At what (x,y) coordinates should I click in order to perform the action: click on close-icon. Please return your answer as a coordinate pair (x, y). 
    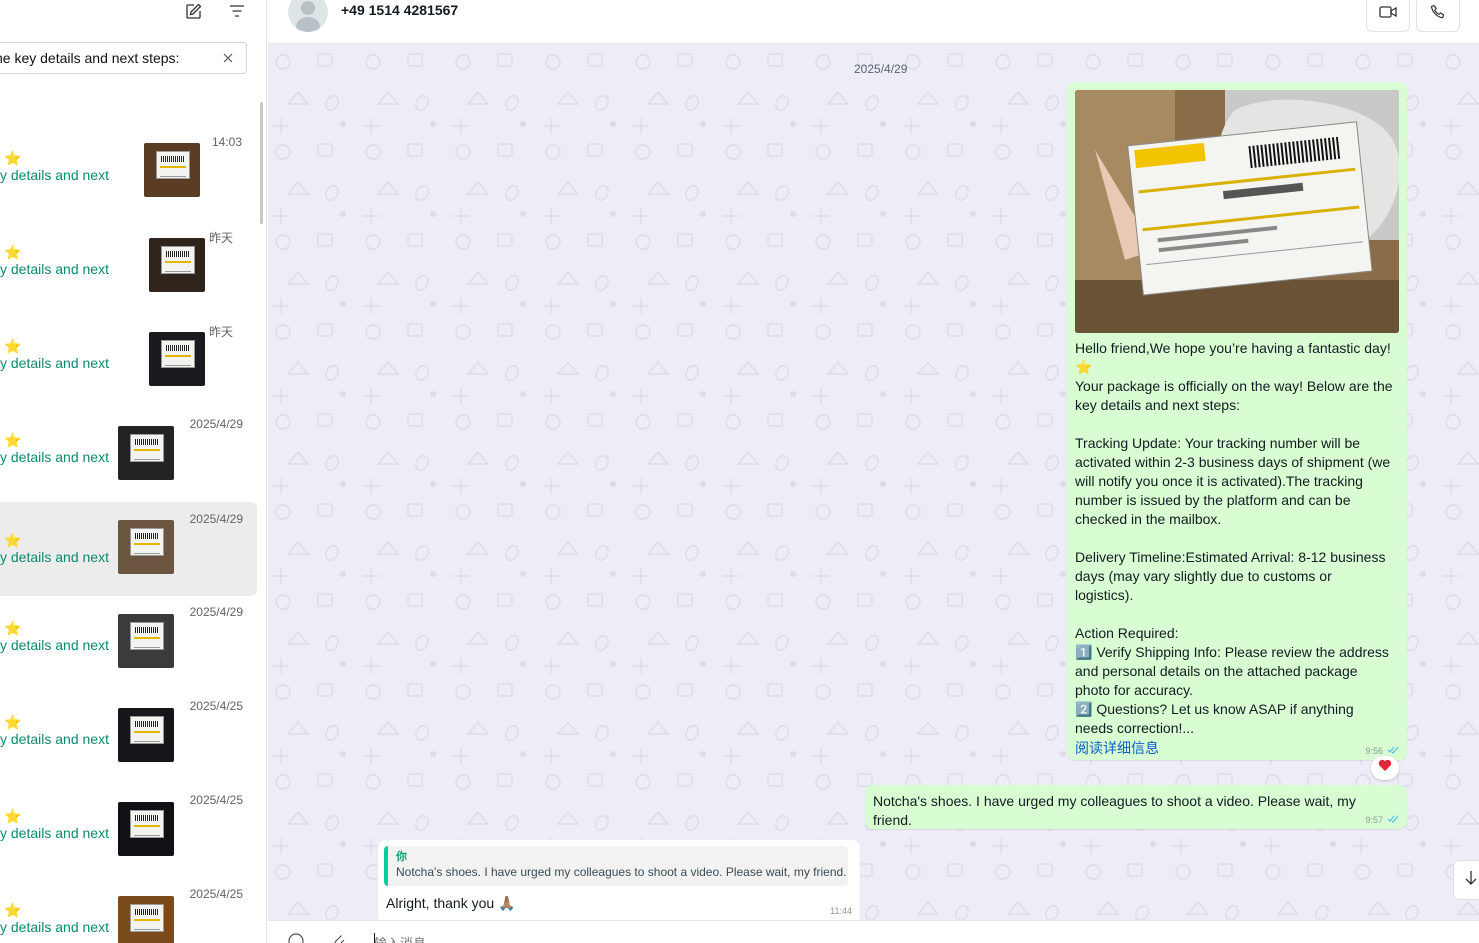
    Looking at the image, I should click on (228, 58).